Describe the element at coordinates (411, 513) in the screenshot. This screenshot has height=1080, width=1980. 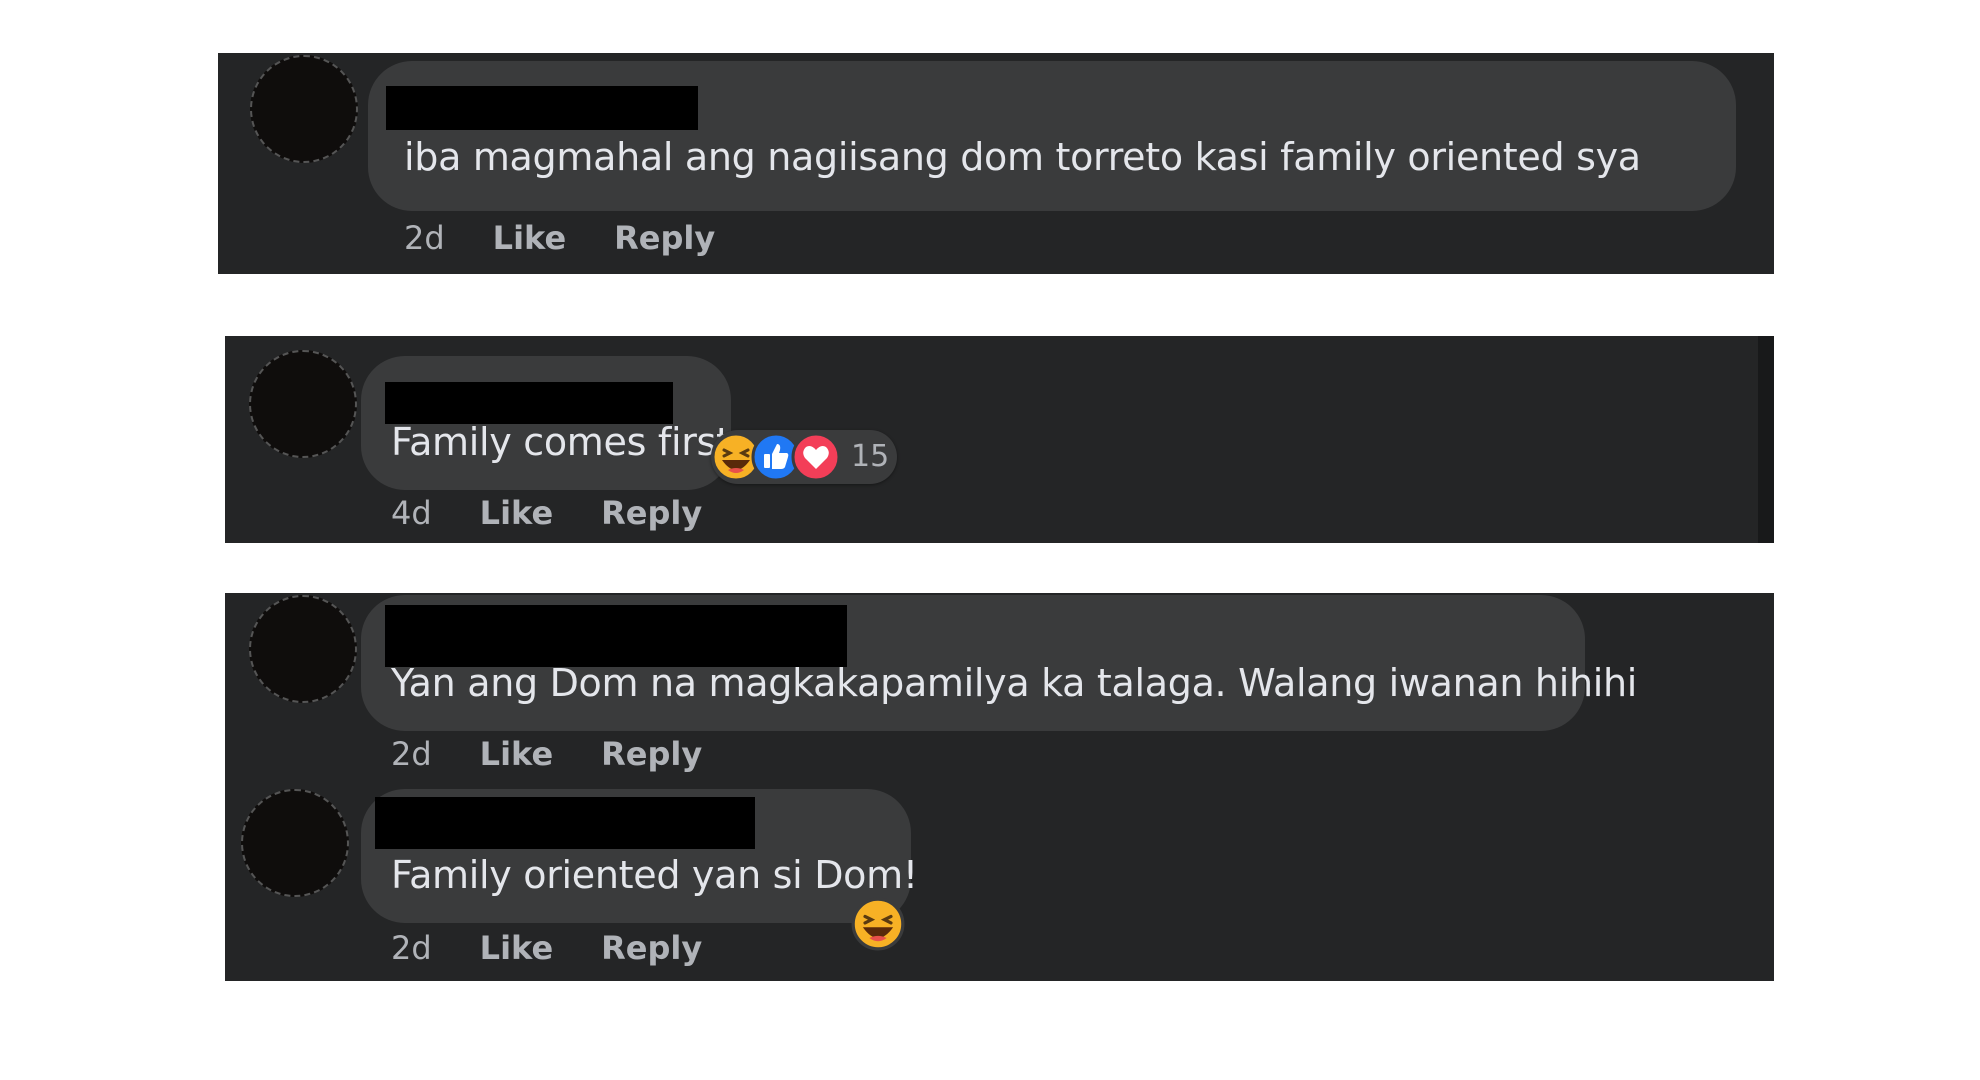
I see `timestamp: 4d` at that location.